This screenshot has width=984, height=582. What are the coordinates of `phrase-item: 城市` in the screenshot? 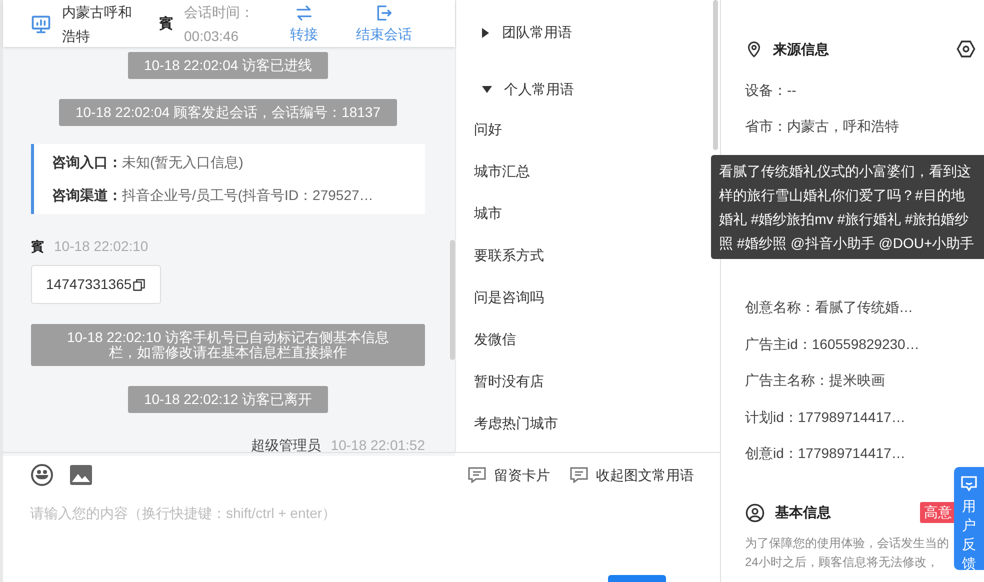 It's located at (488, 213).